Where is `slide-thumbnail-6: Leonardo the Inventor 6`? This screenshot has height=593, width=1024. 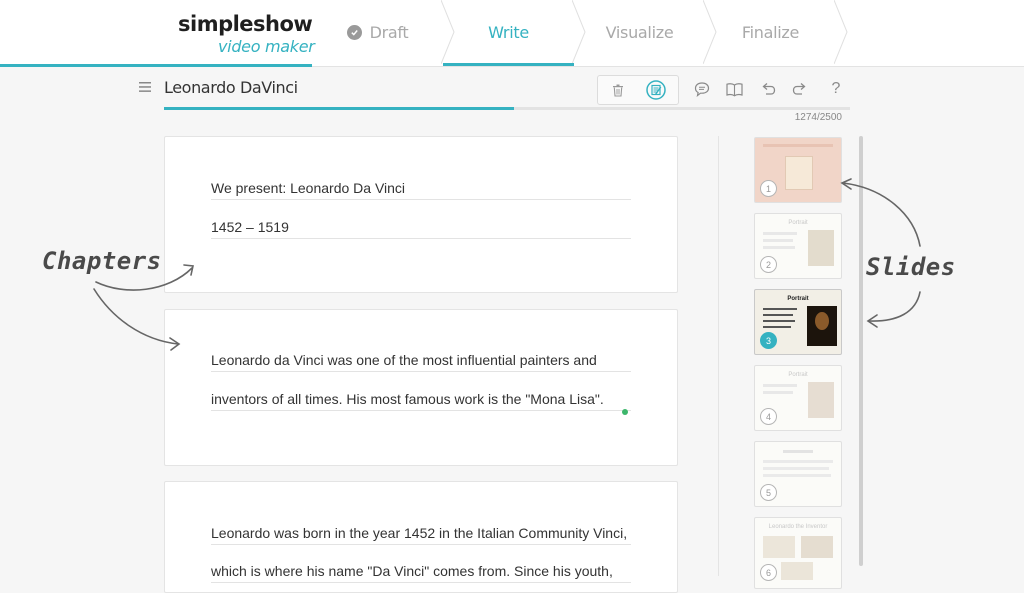
slide-thumbnail-6: Leonardo the Inventor 6 is located at coordinates (798, 553).